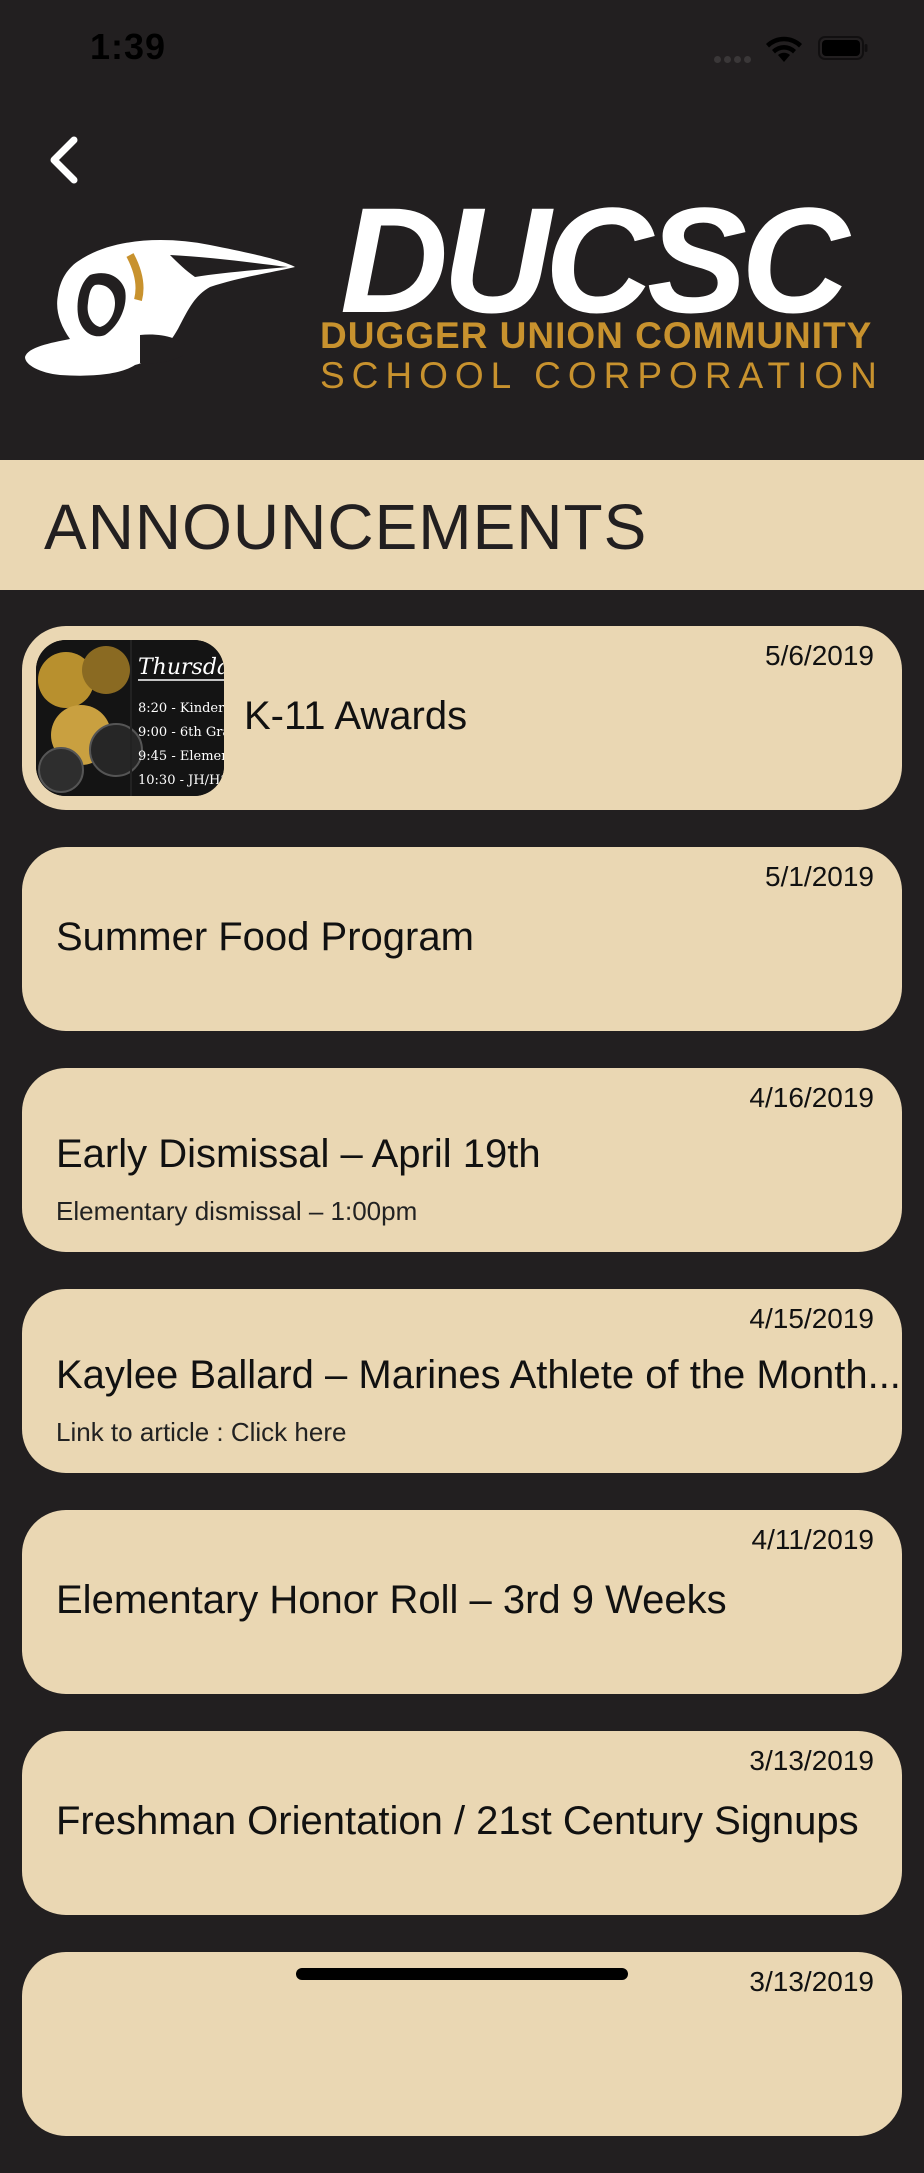 The image size is (924, 2173). Describe the element at coordinates (819, 655) in the screenshot. I see `announcement-date: 5/6/2019` at that location.